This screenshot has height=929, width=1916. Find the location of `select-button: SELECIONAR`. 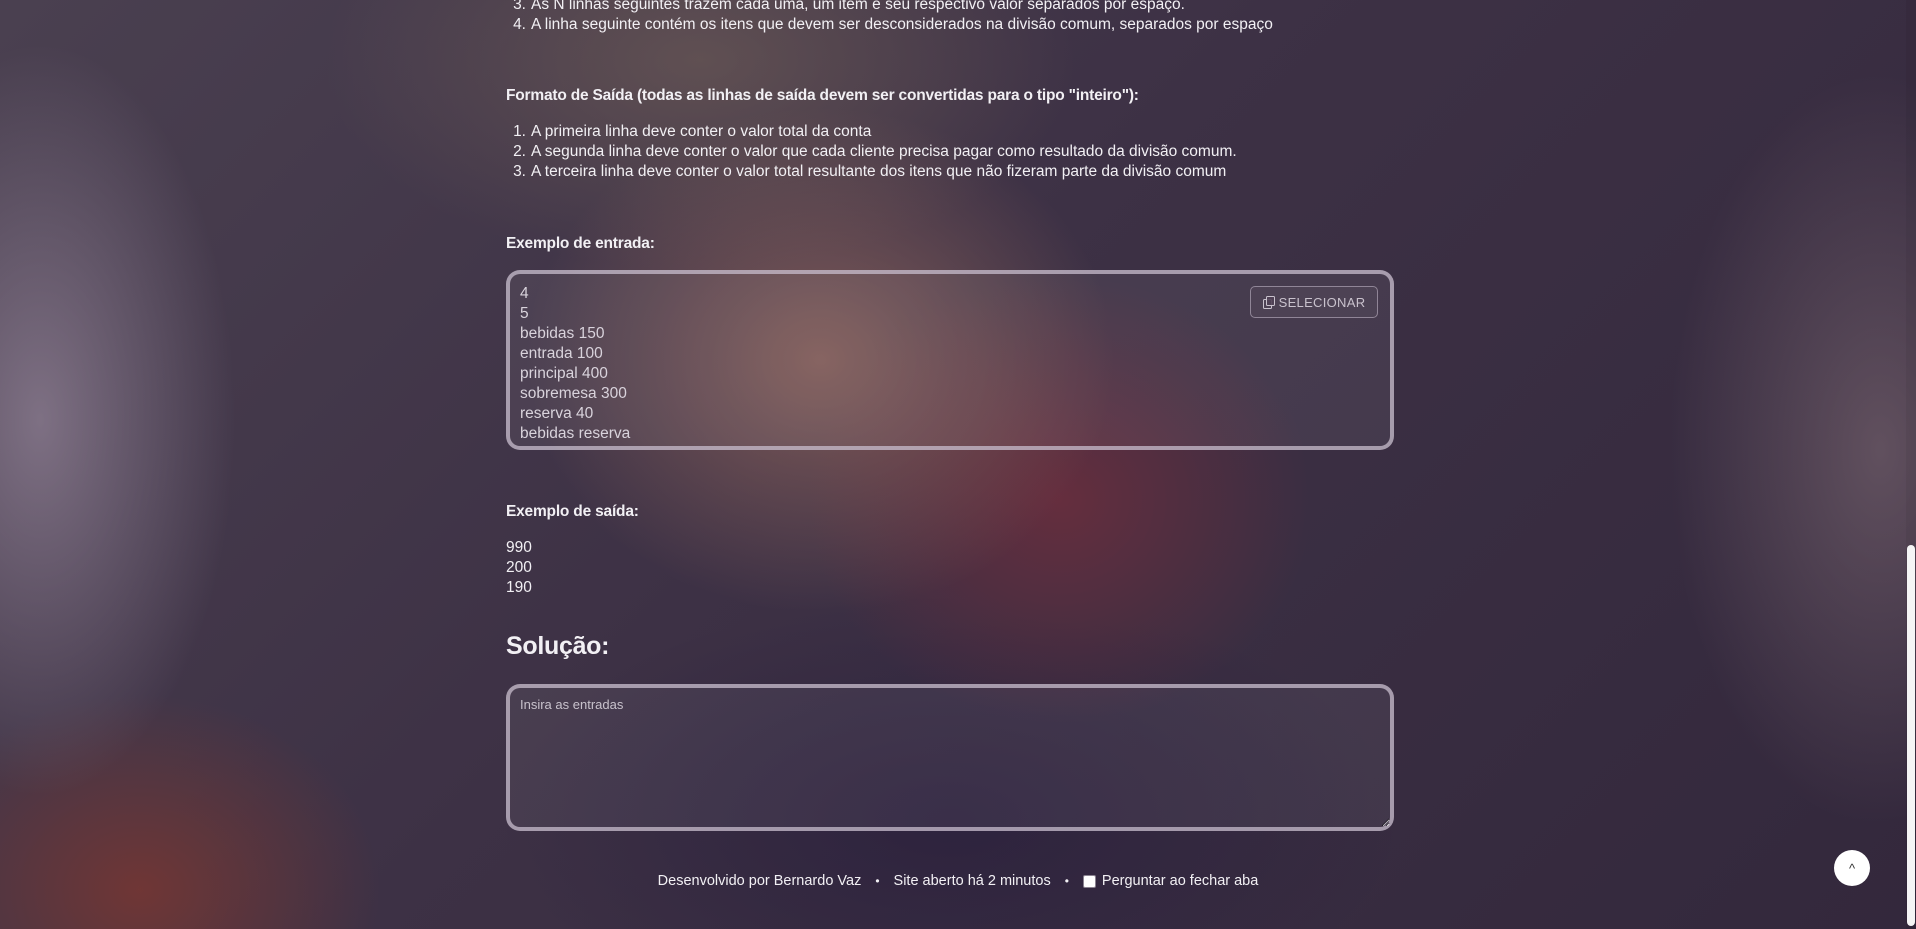

select-button: SELECIONAR is located at coordinates (1314, 302).